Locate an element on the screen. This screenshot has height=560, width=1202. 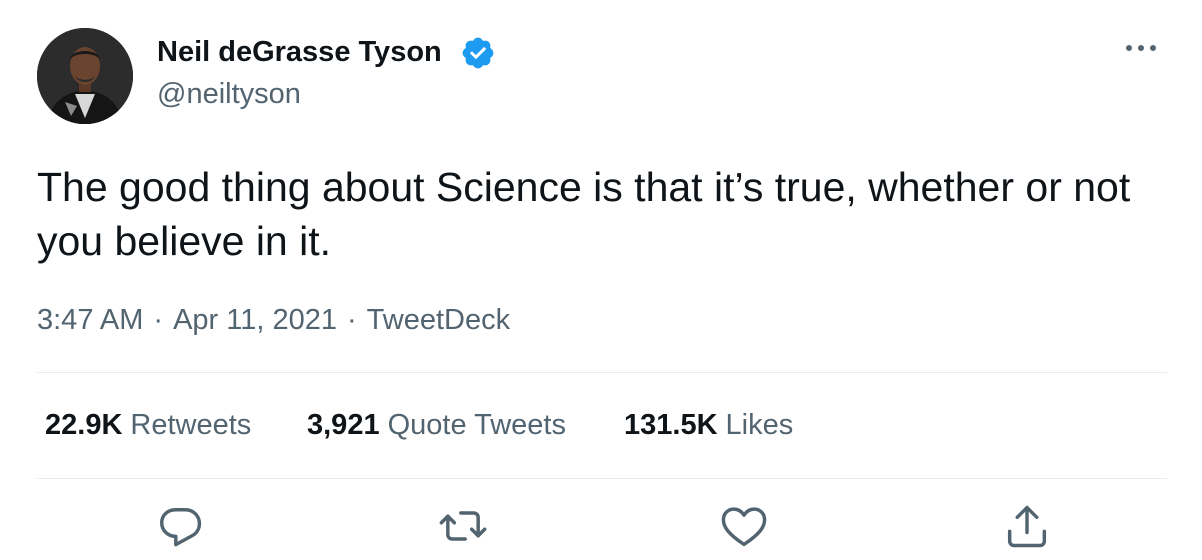
tweet-date: Apr 11, 2021 is located at coordinates (255, 320).